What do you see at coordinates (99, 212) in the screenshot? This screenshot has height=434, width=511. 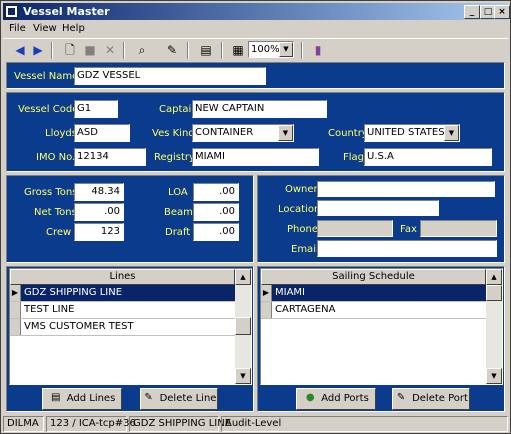 I see `net-tons-field: .00` at bounding box center [99, 212].